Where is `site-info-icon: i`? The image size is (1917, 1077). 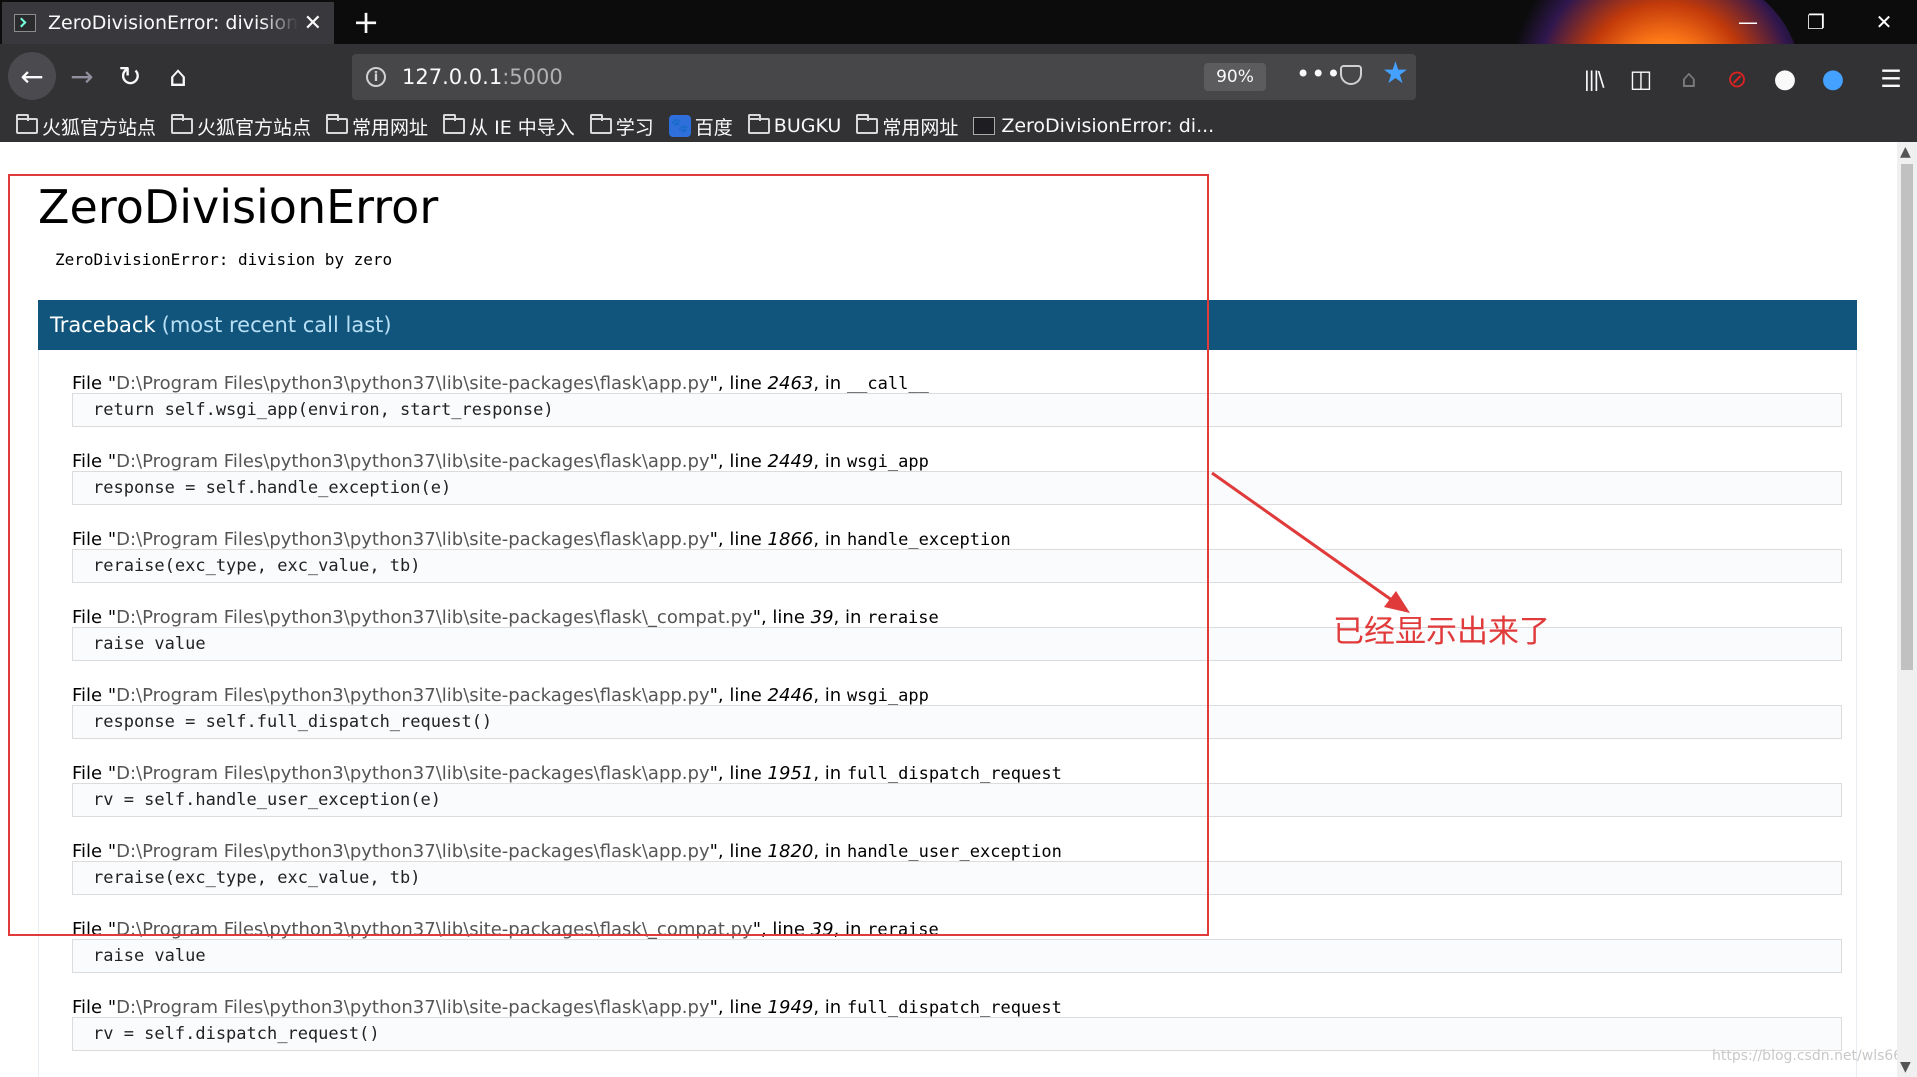
site-info-icon: i is located at coordinates (376, 77).